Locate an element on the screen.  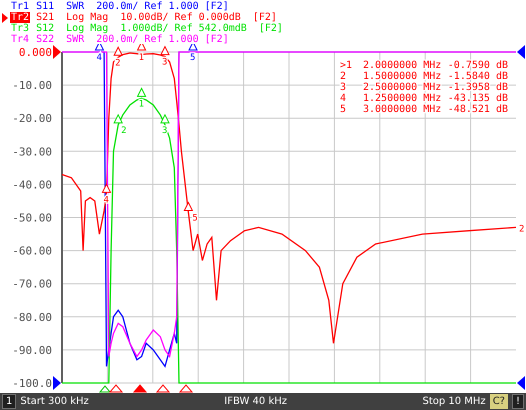
alert-indicator: ! is located at coordinates (518, 401).